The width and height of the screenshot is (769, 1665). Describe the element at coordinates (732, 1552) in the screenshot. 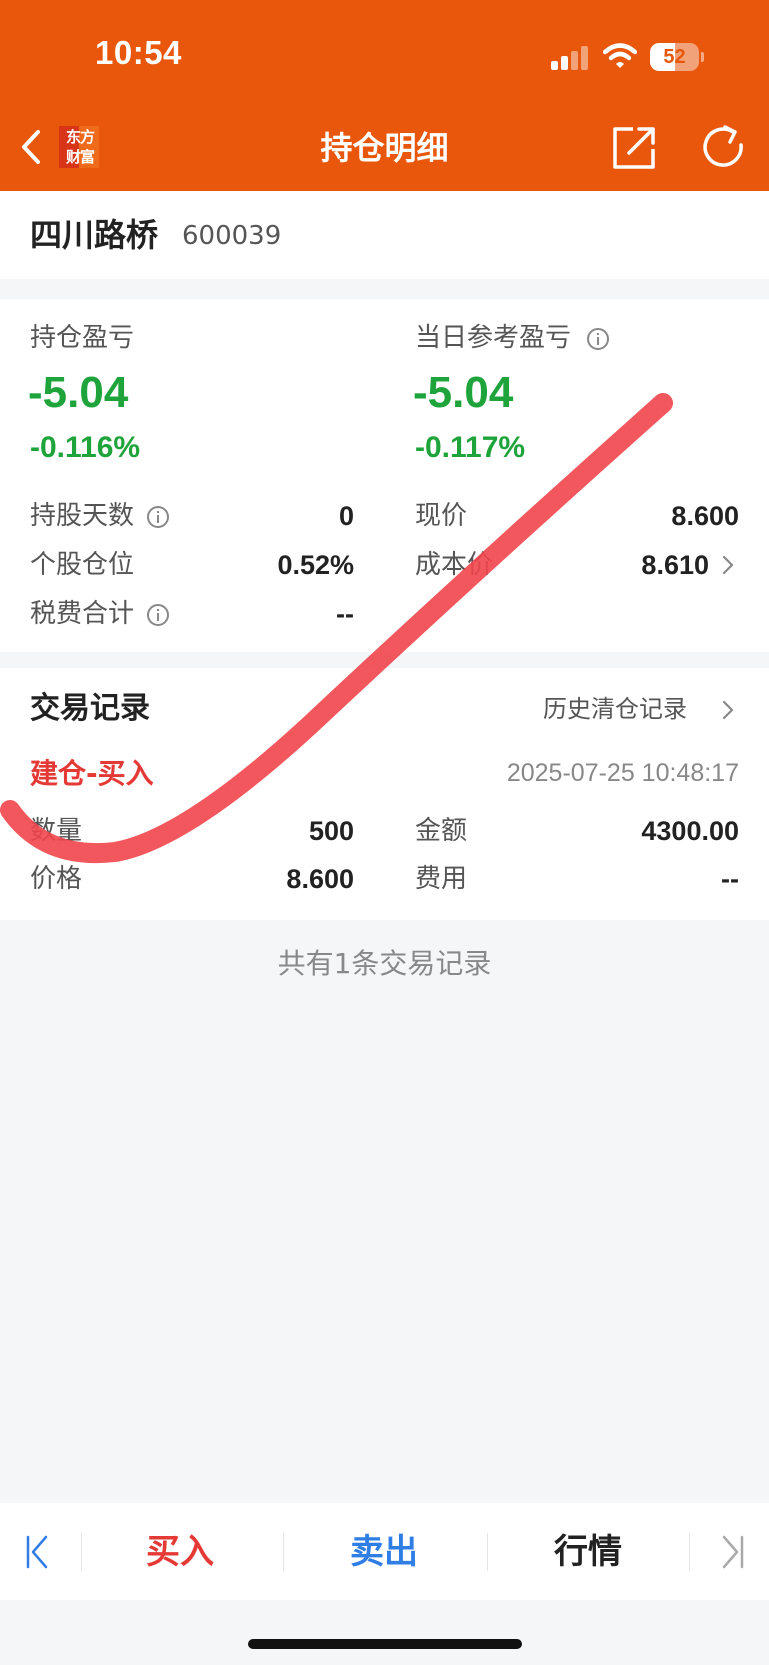

I see `last-page-icon` at that location.